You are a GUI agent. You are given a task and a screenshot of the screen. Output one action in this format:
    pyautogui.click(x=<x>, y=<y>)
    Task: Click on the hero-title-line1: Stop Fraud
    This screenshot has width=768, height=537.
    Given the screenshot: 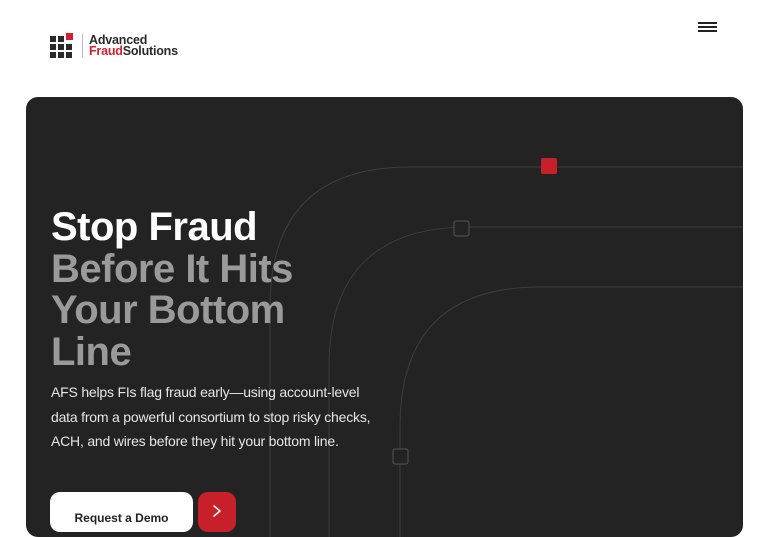 What is the action you would take?
    pyautogui.click(x=154, y=227)
    